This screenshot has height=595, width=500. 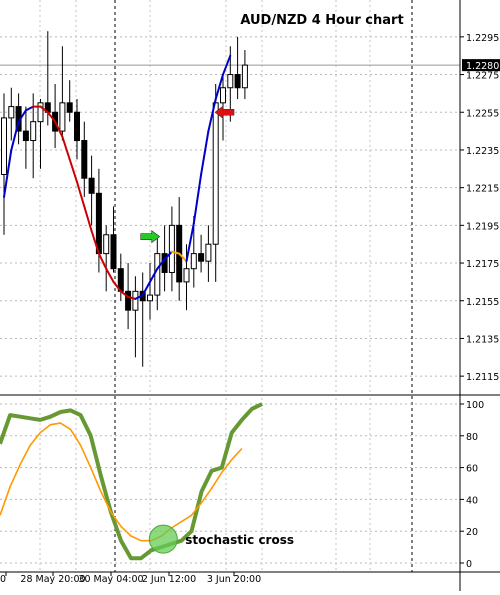 What do you see at coordinates (482, 151) in the screenshot?
I see `price-tick-label: 1.2235` at bounding box center [482, 151].